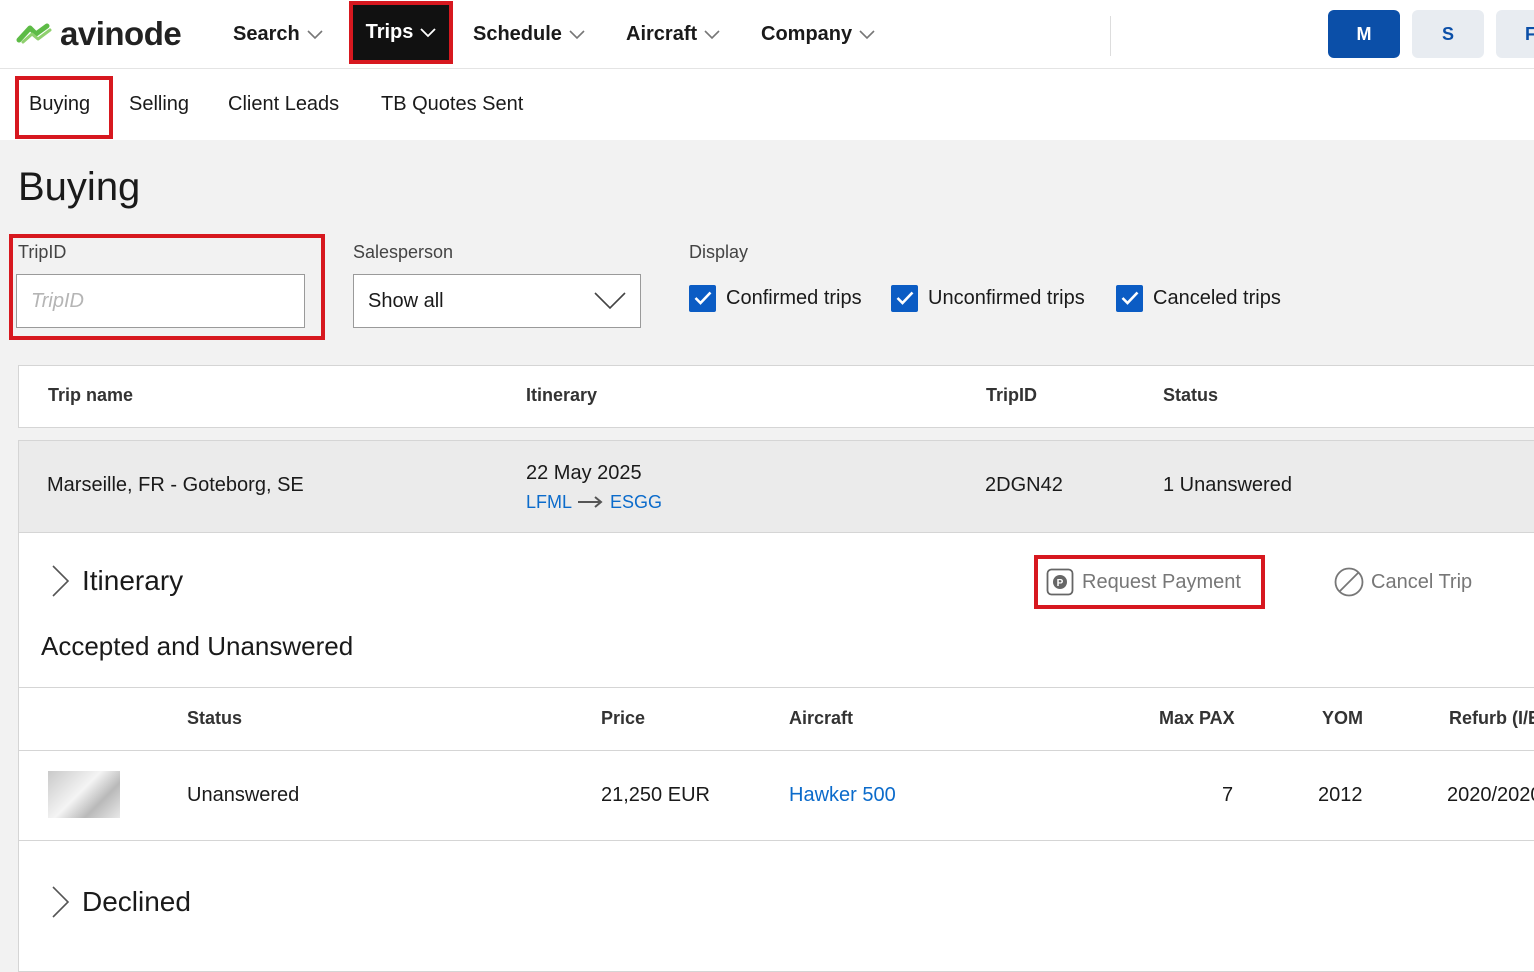  I want to click on arrow-right-icon, so click(591, 502).